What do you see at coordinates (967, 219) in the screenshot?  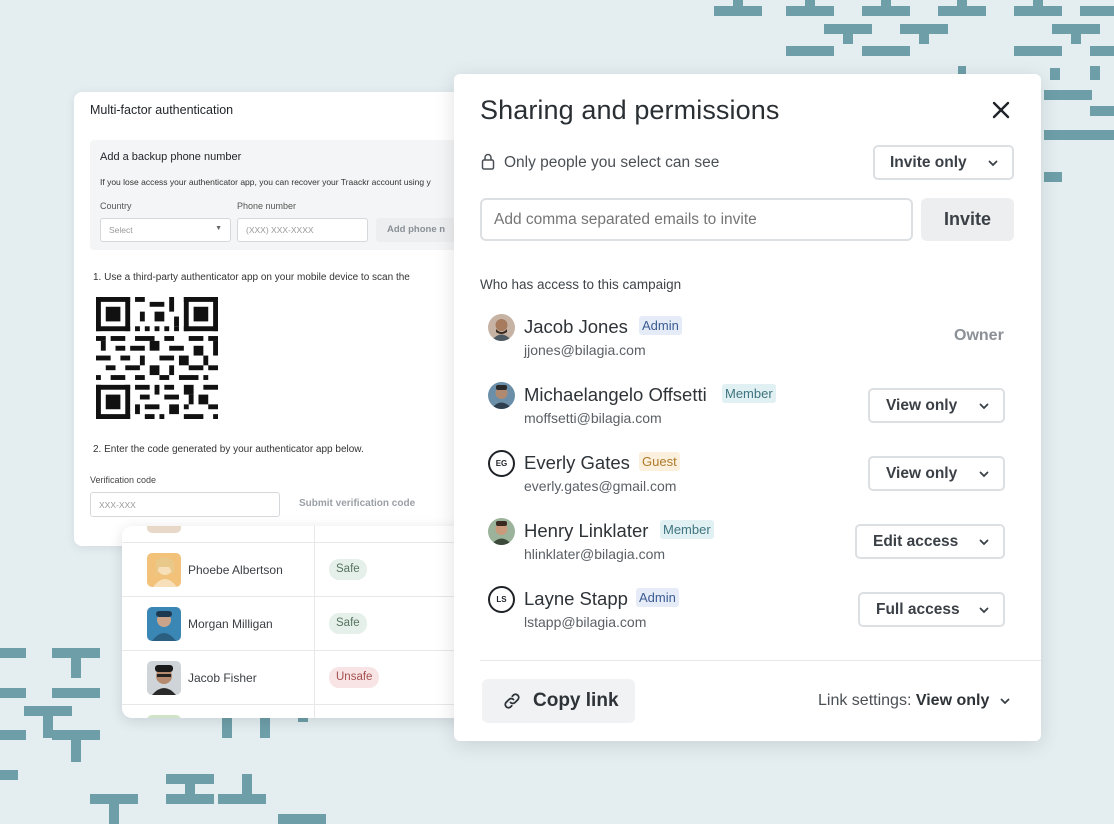 I see `invite-button: Invite` at bounding box center [967, 219].